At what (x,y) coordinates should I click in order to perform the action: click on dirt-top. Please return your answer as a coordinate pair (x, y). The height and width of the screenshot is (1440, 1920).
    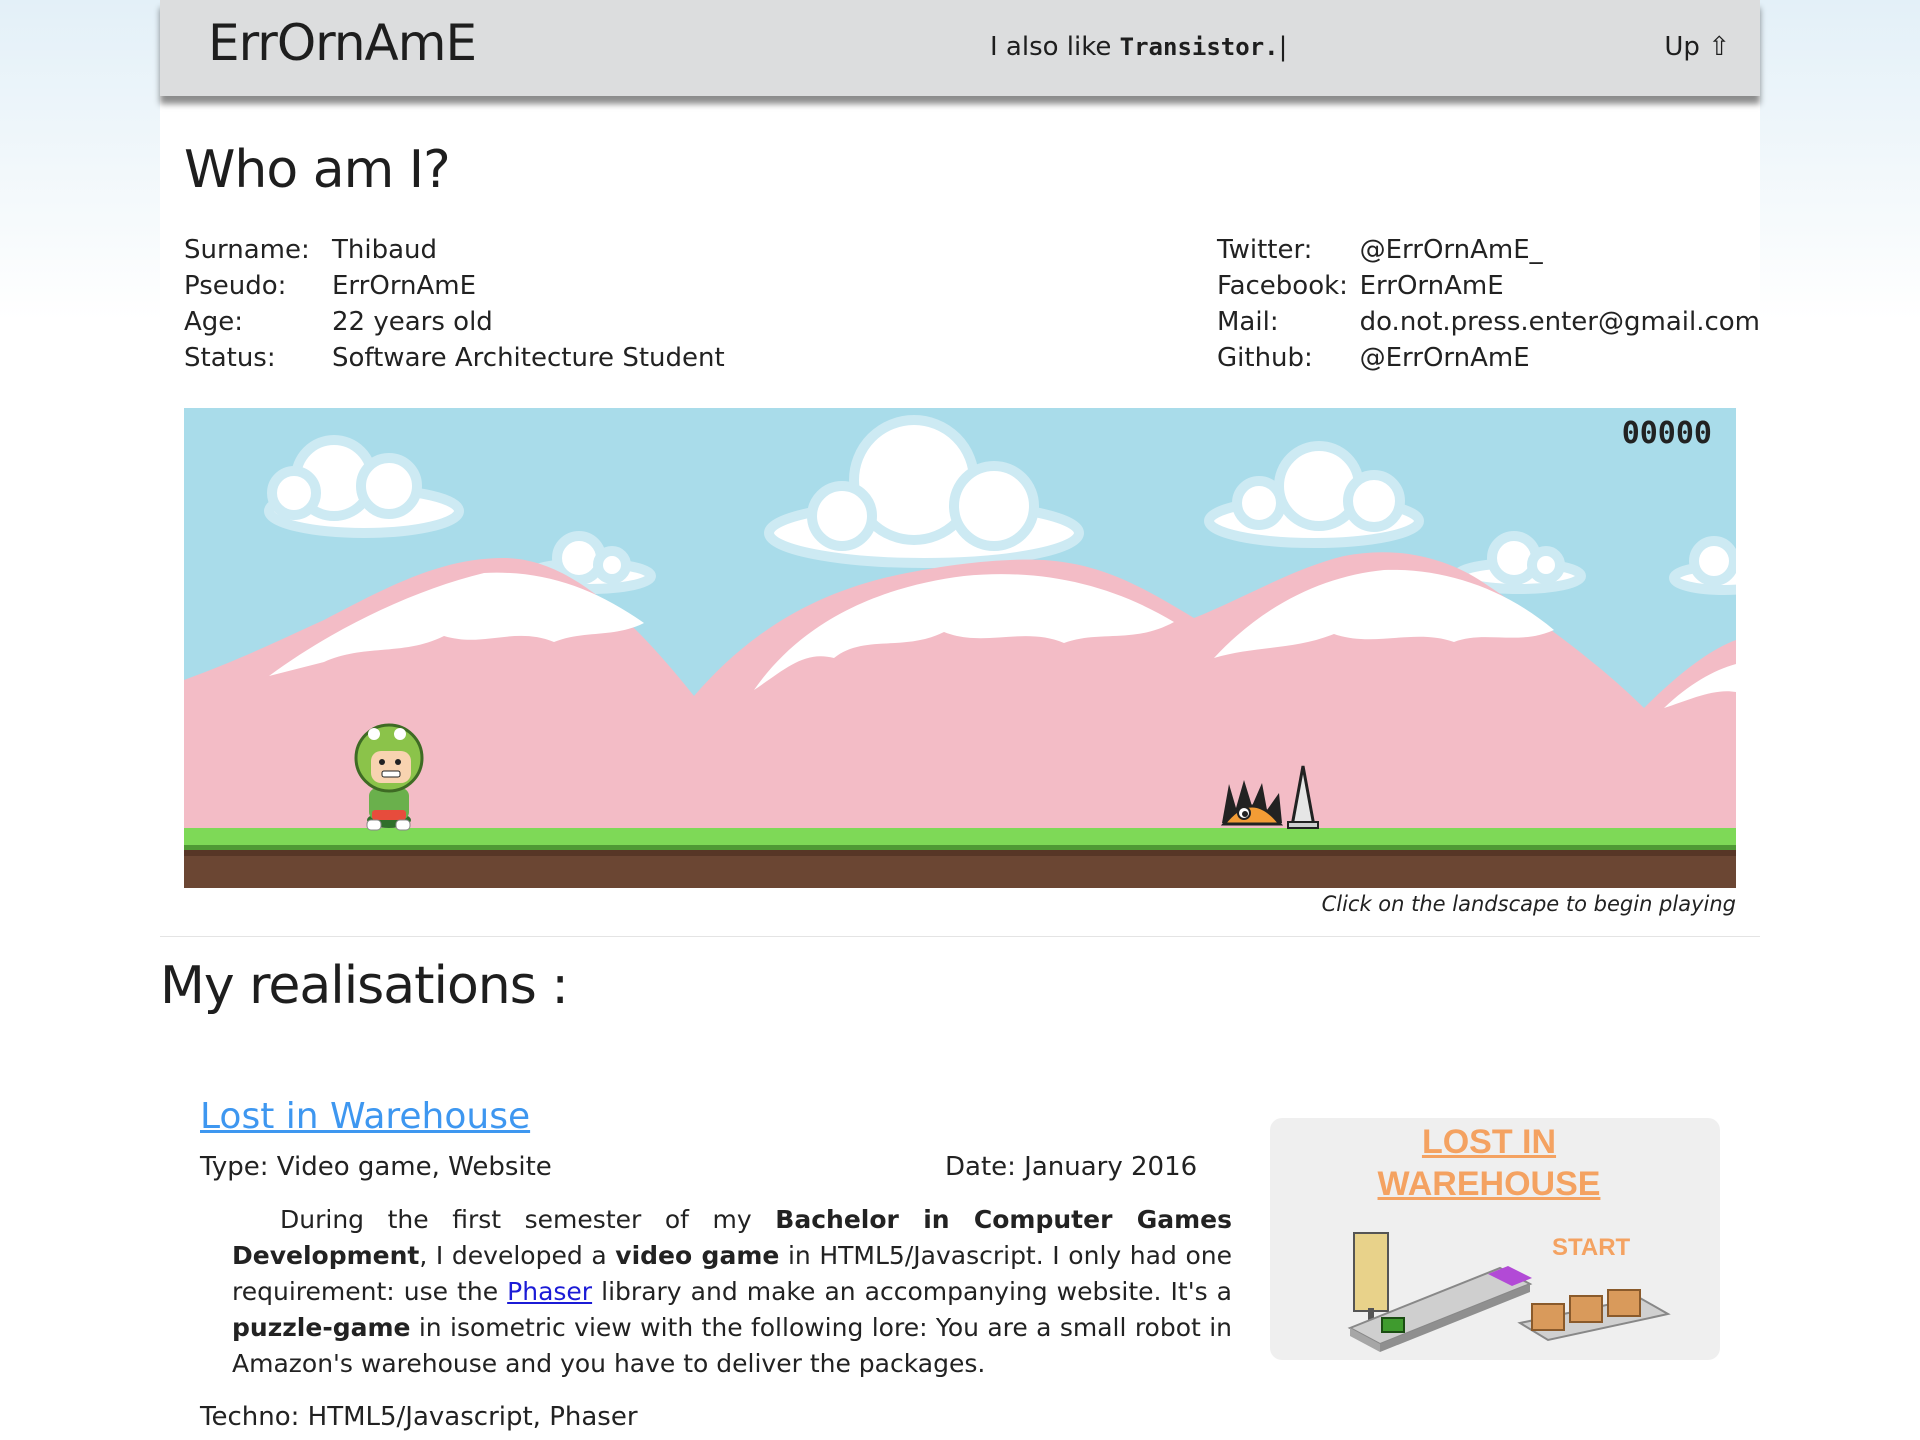
    Looking at the image, I should click on (960, 853).